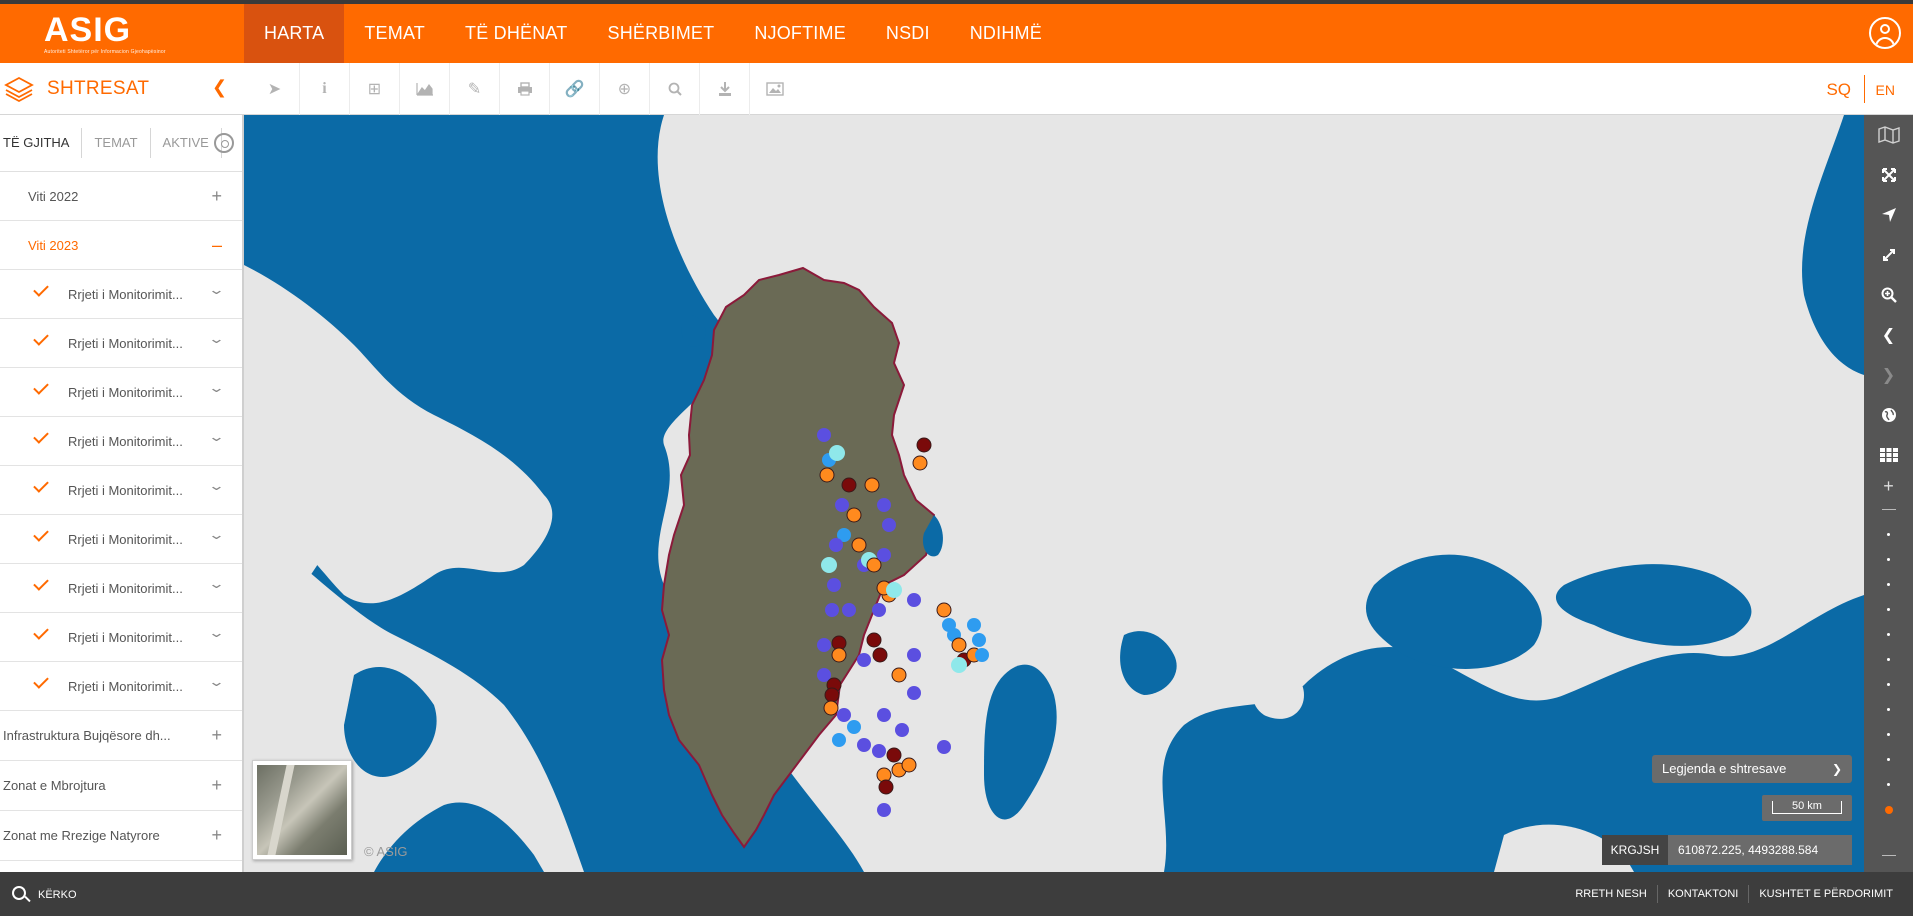 Image resolution: width=1913 pixels, height=916 pixels. I want to click on collapse-panel-icon: ❮, so click(219, 87).